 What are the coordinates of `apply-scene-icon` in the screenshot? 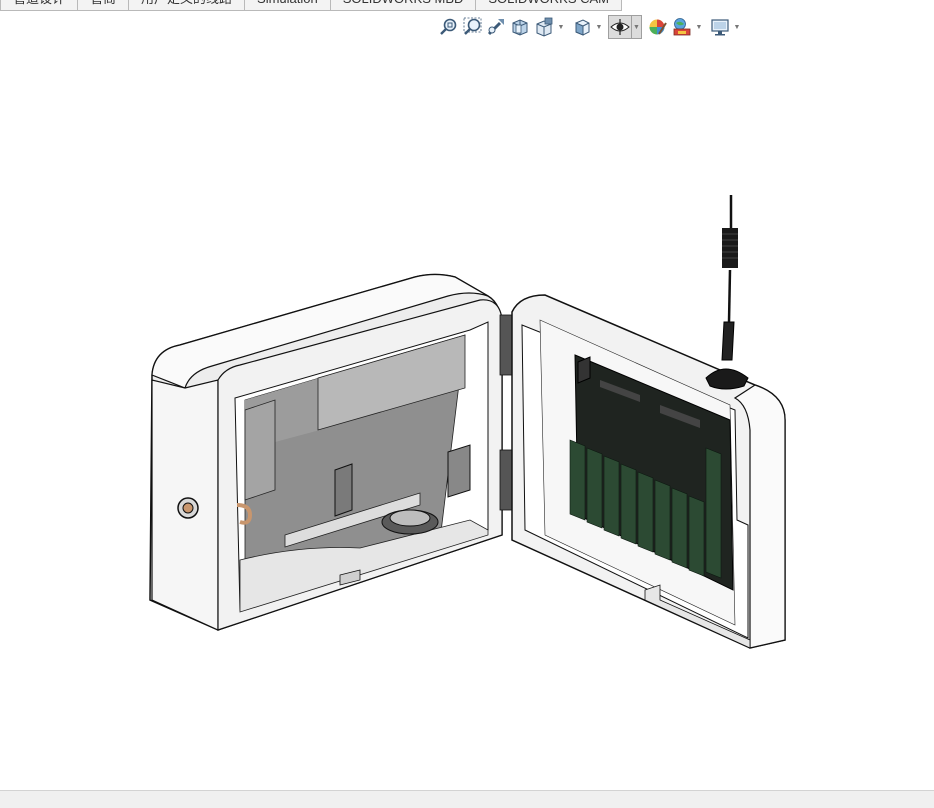 It's located at (682, 27).